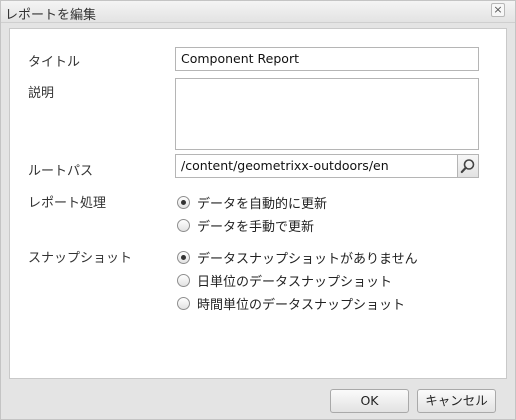 The height and width of the screenshot is (420, 516). What do you see at coordinates (41, 93) in the screenshot?
I see `description-label: 説明` at bounding box center [41, 93].